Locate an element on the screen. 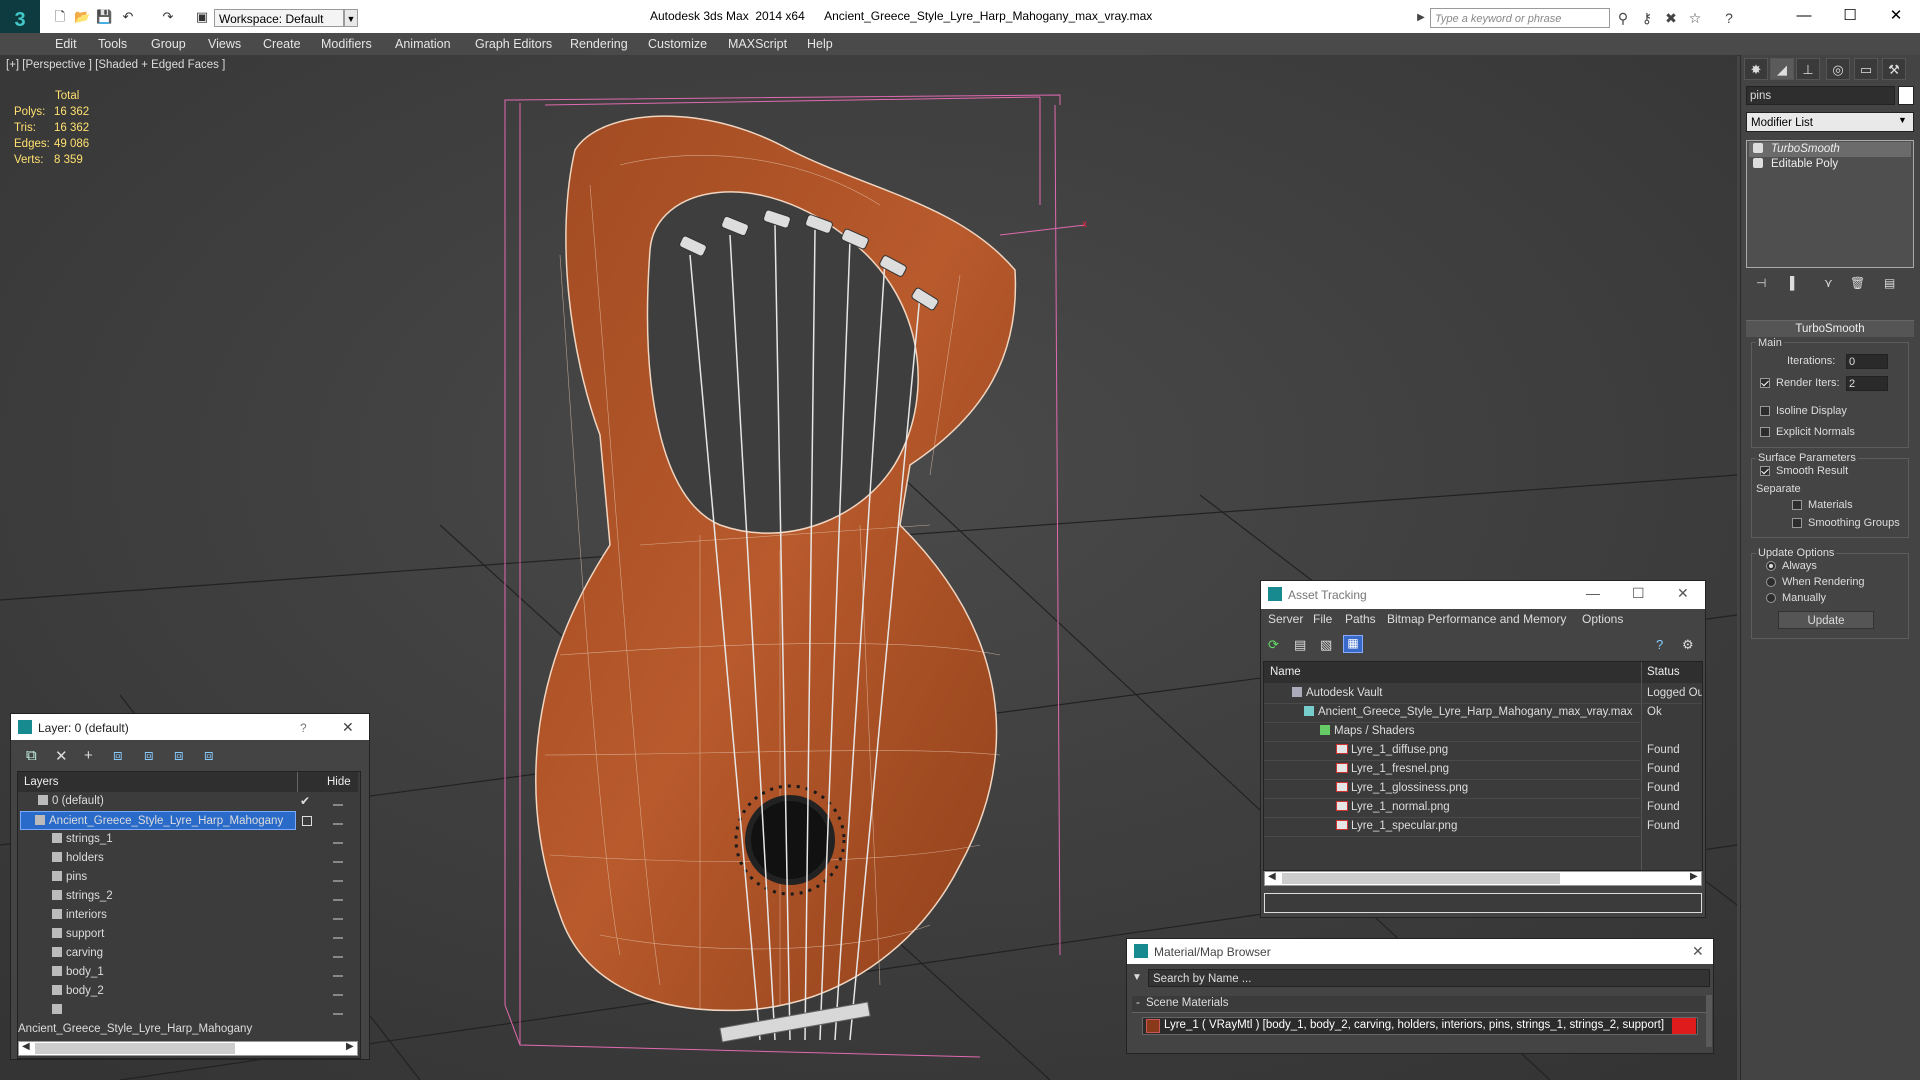 The height and width of the screenshot is (1080, 1920). undo-icon: ↶ is located at coordinates (128, 17).